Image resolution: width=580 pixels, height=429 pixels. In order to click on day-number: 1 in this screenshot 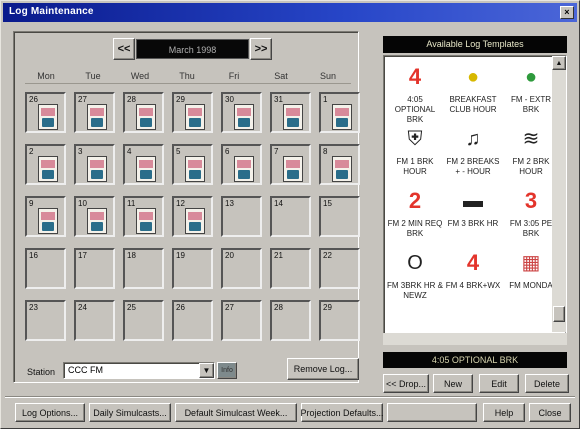, I will do `click(325, 99)`.